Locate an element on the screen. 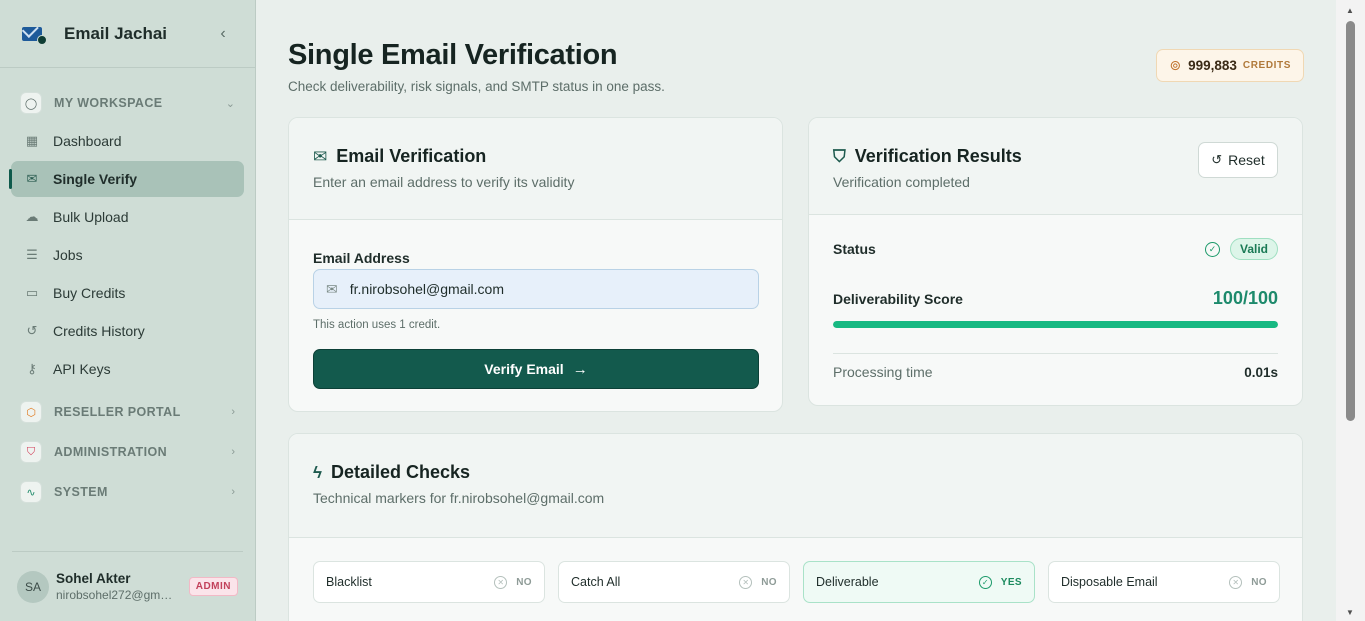 The width and height of the screenshot is (1365, 621). shield-icon: ⛉ is located at coordinates (839, 156).